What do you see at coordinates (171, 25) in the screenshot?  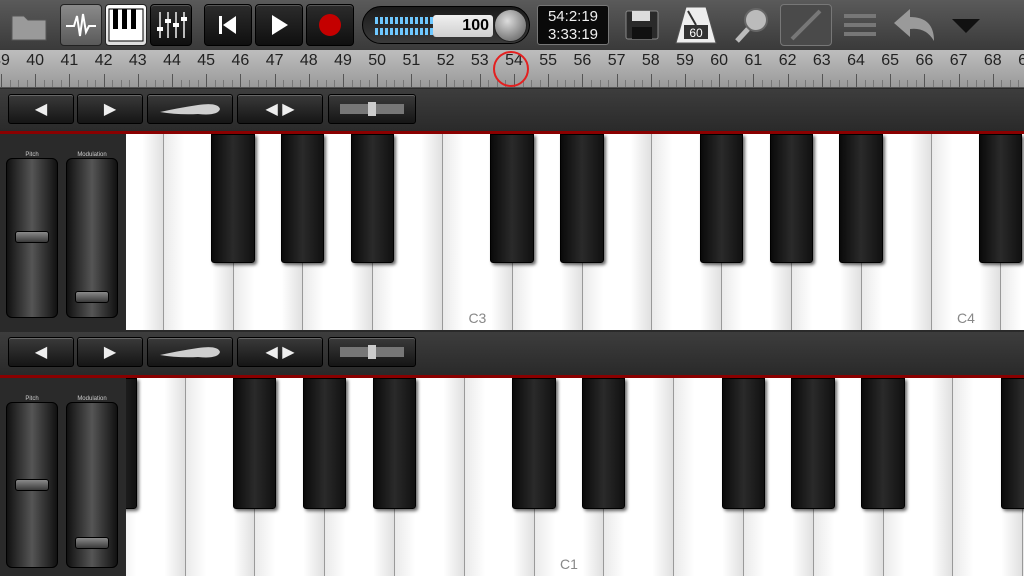 I see `mixer-view-button` at bounding box center [171, 25].